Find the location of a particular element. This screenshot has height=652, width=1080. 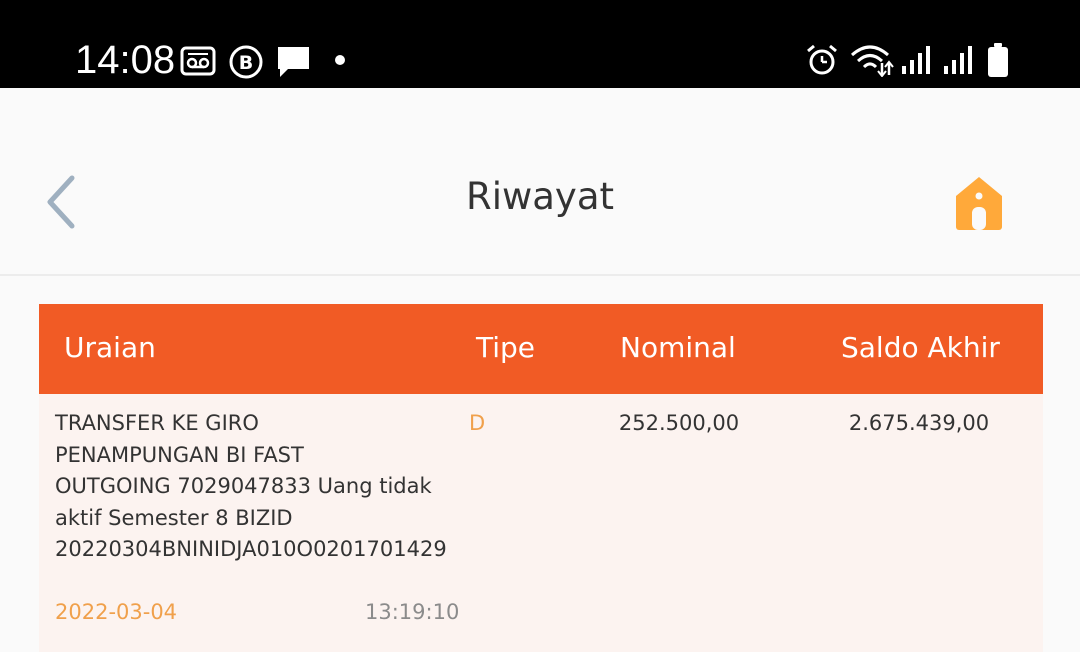

b-circle-icon: B is located at coordinates (246, 62).